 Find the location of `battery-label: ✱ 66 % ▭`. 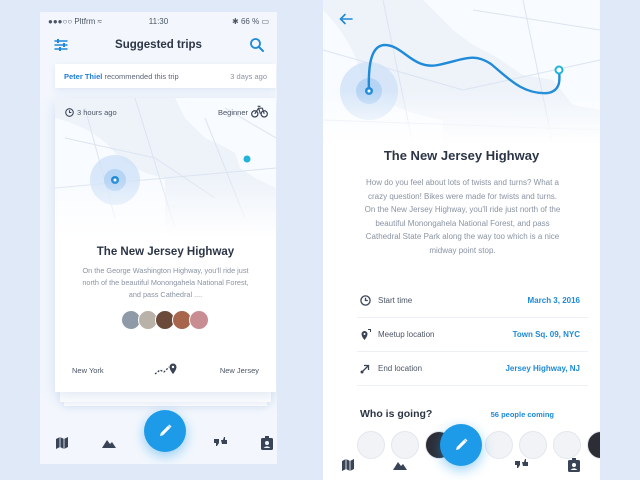

battery-label: ✱ 66 % ▭ is located at coordinates (250, 21).